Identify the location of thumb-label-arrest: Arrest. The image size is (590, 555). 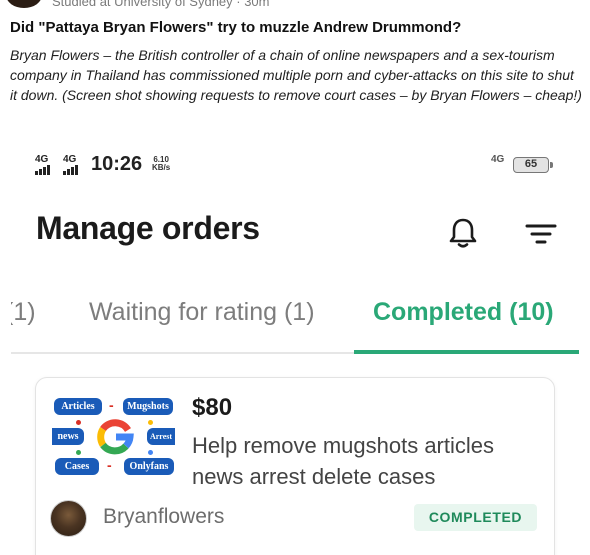
(161, 436).